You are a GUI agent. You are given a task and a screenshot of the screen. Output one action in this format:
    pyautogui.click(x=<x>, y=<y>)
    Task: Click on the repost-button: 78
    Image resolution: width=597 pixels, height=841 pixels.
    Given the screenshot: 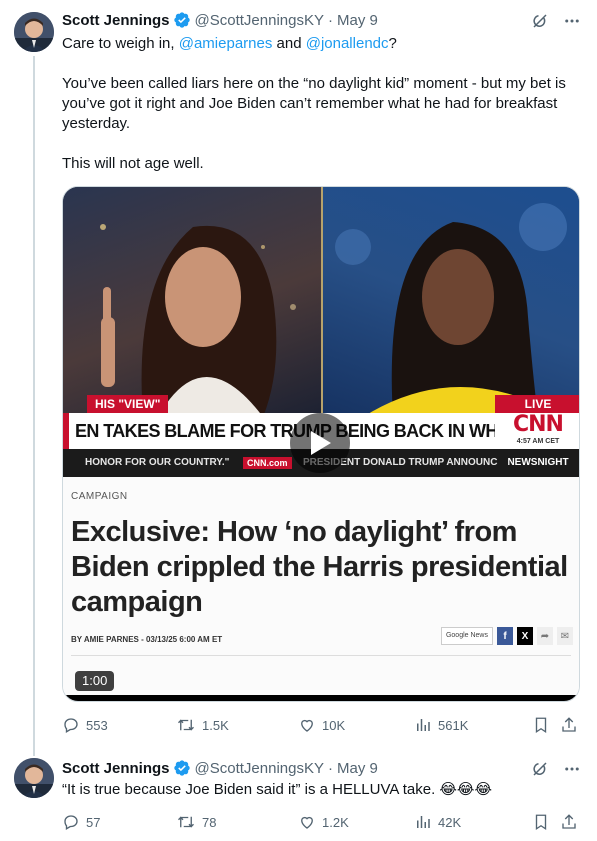 What is the action you would take?
    pyautogui.click(x=196, y=822)
    